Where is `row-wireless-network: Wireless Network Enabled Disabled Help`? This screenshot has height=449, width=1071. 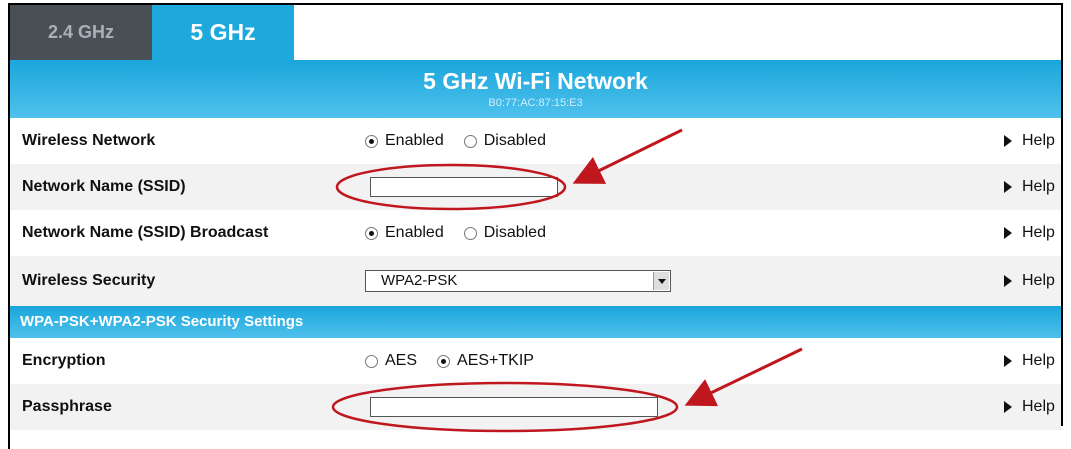
row-wireless-network: Wireless Network Enabled Disabled Help is located at coordinates (535, 141).